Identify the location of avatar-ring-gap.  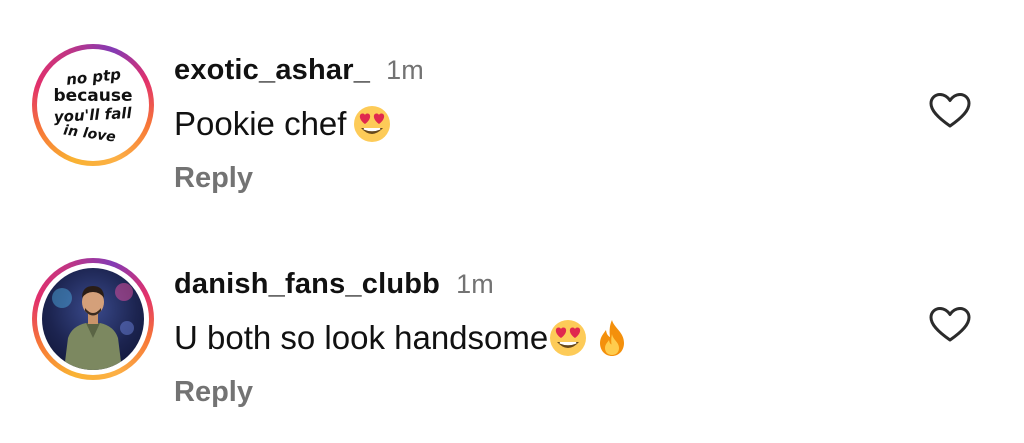
(93, 319).